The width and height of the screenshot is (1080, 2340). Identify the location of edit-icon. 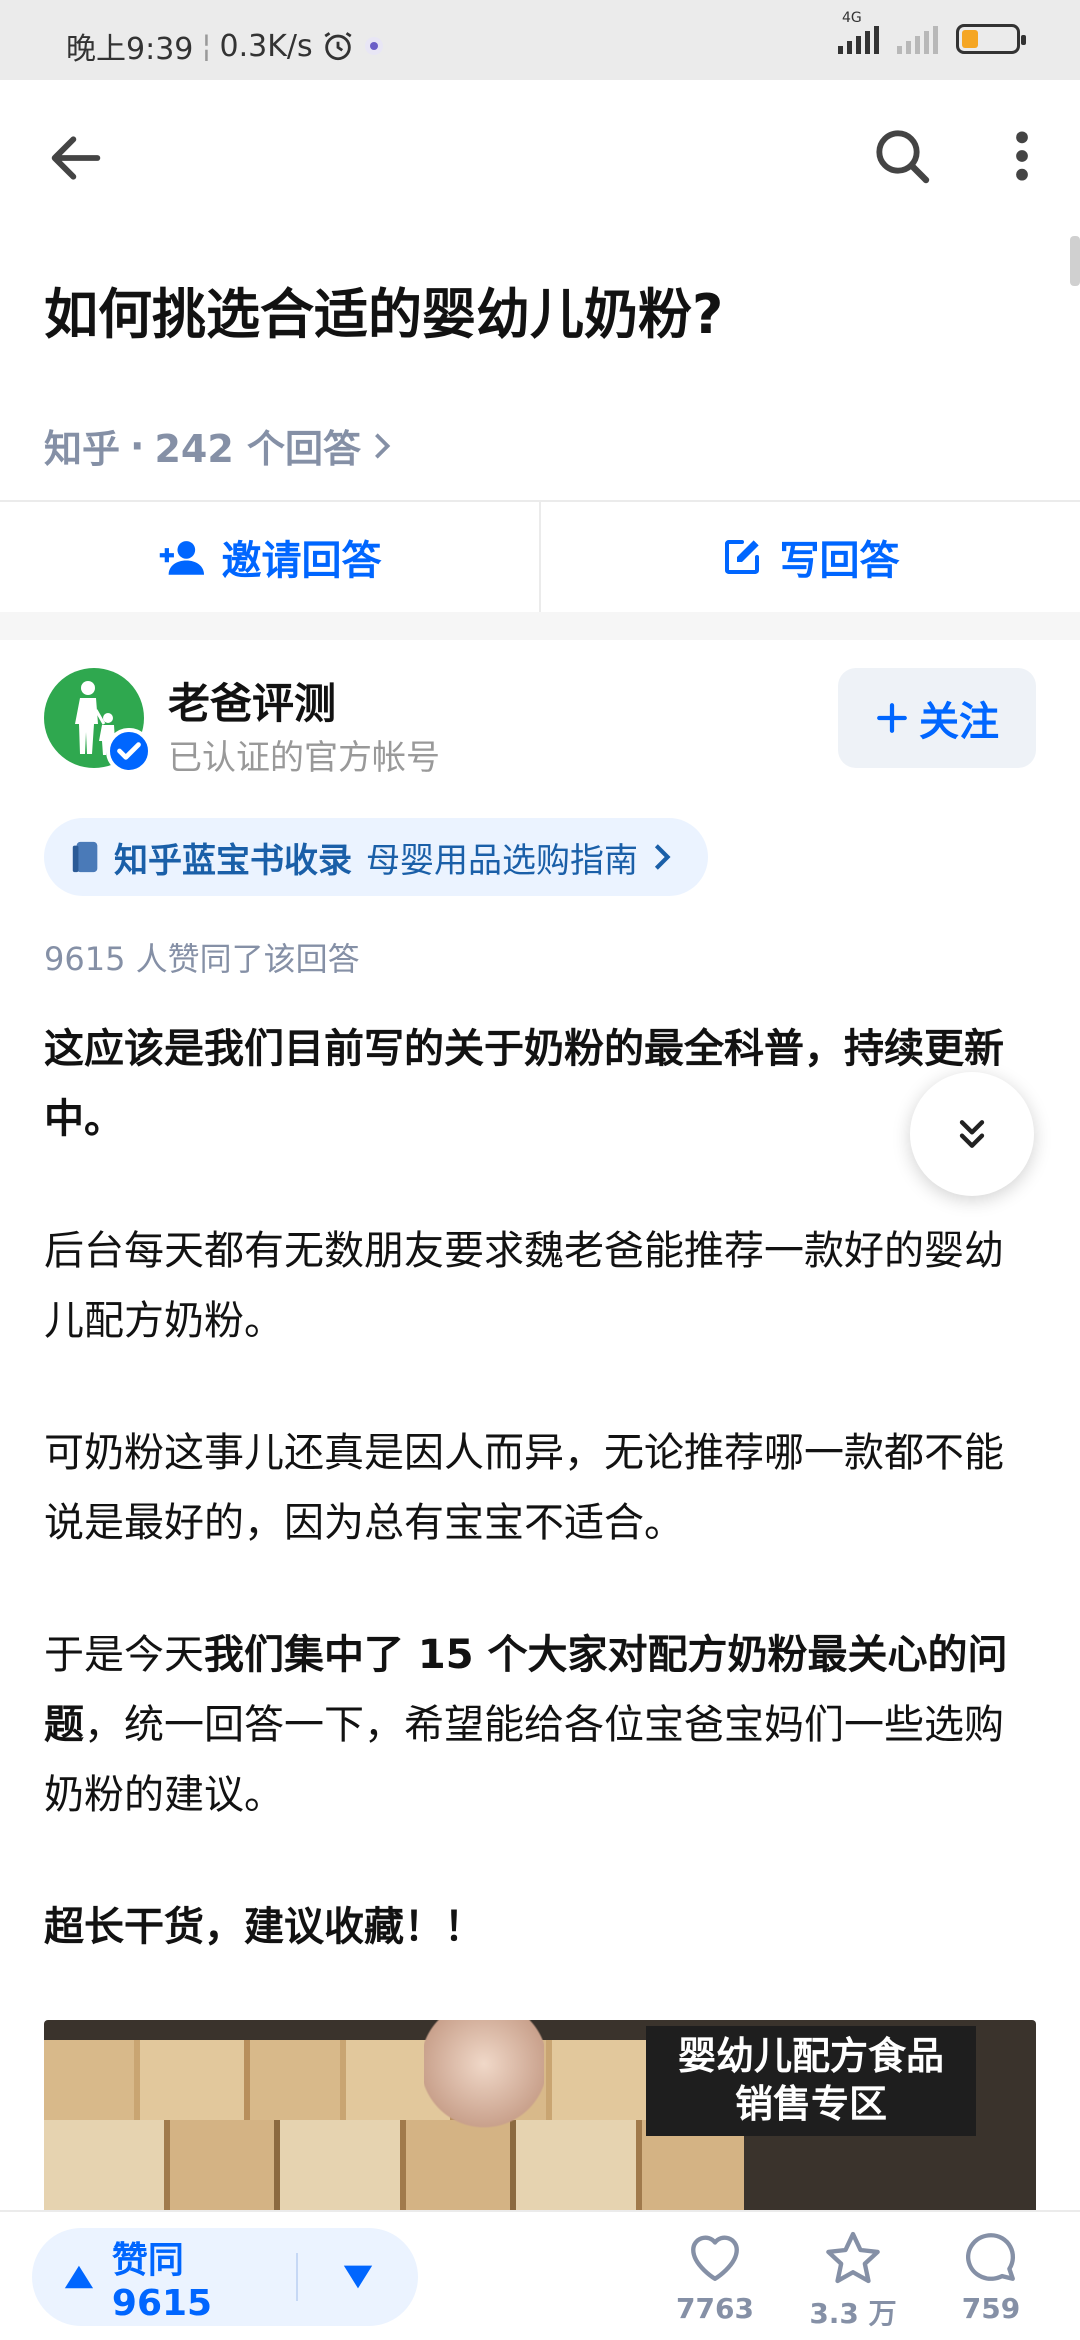
(741, 557).